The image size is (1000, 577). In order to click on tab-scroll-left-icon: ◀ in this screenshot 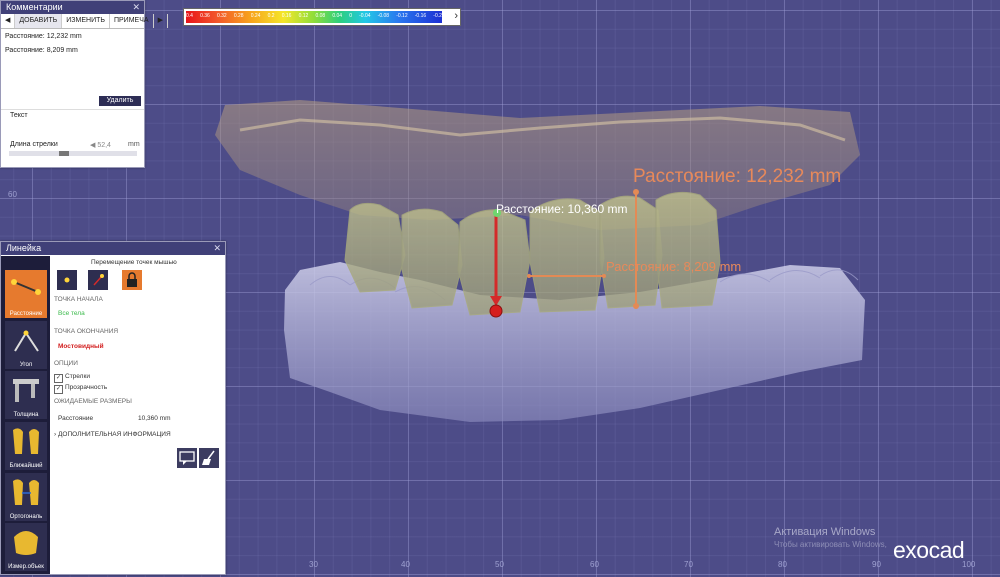, I will do `click(8, 21)`.